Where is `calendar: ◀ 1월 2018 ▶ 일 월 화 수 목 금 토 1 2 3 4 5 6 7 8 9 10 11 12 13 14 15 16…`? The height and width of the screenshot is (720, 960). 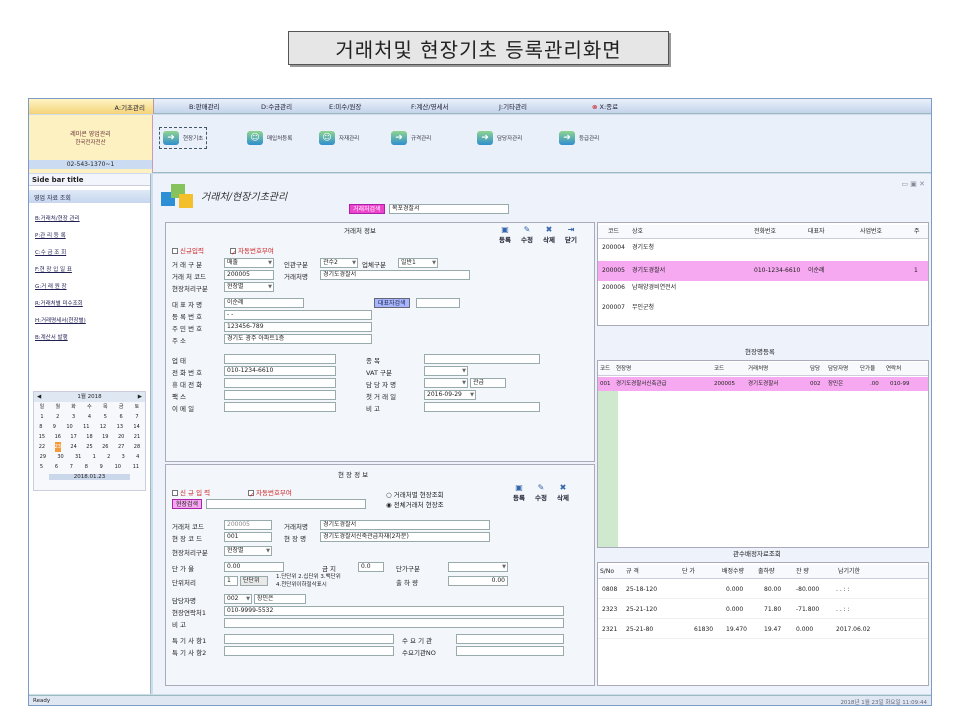 calendar: ◀ 1월 2018 ▶ 일 월 화 수 목 금 토 1 2 3 4 5 6 7 8 9 10 11 12 13 14 15 16… is located at coordinates (89, 441).